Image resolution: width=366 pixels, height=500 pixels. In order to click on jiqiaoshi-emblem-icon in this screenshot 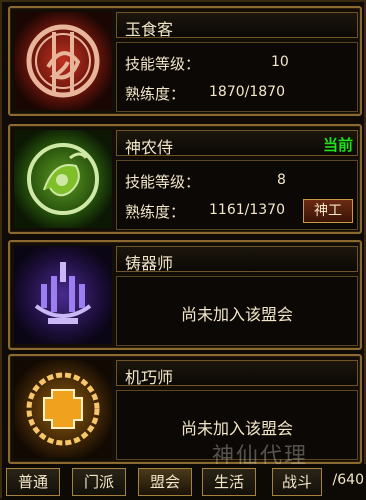, I will do `click(63, 409)`.